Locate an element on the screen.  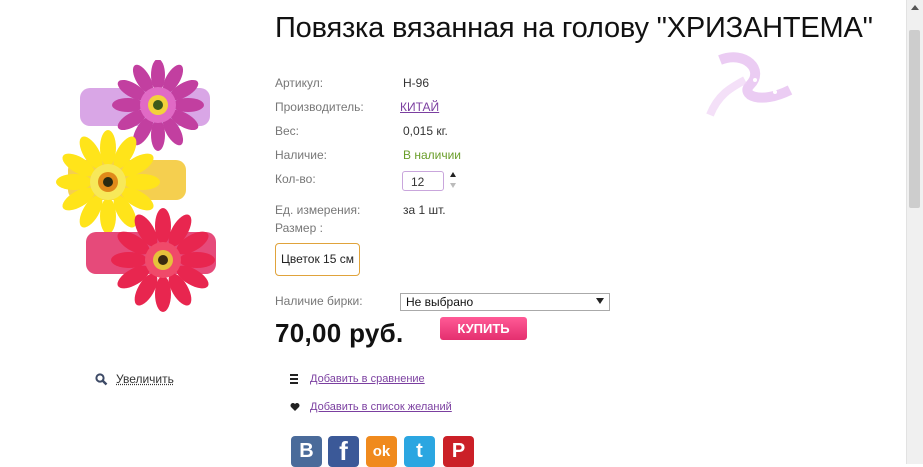
ribbon-decoration is located at coordinates (749, 84).